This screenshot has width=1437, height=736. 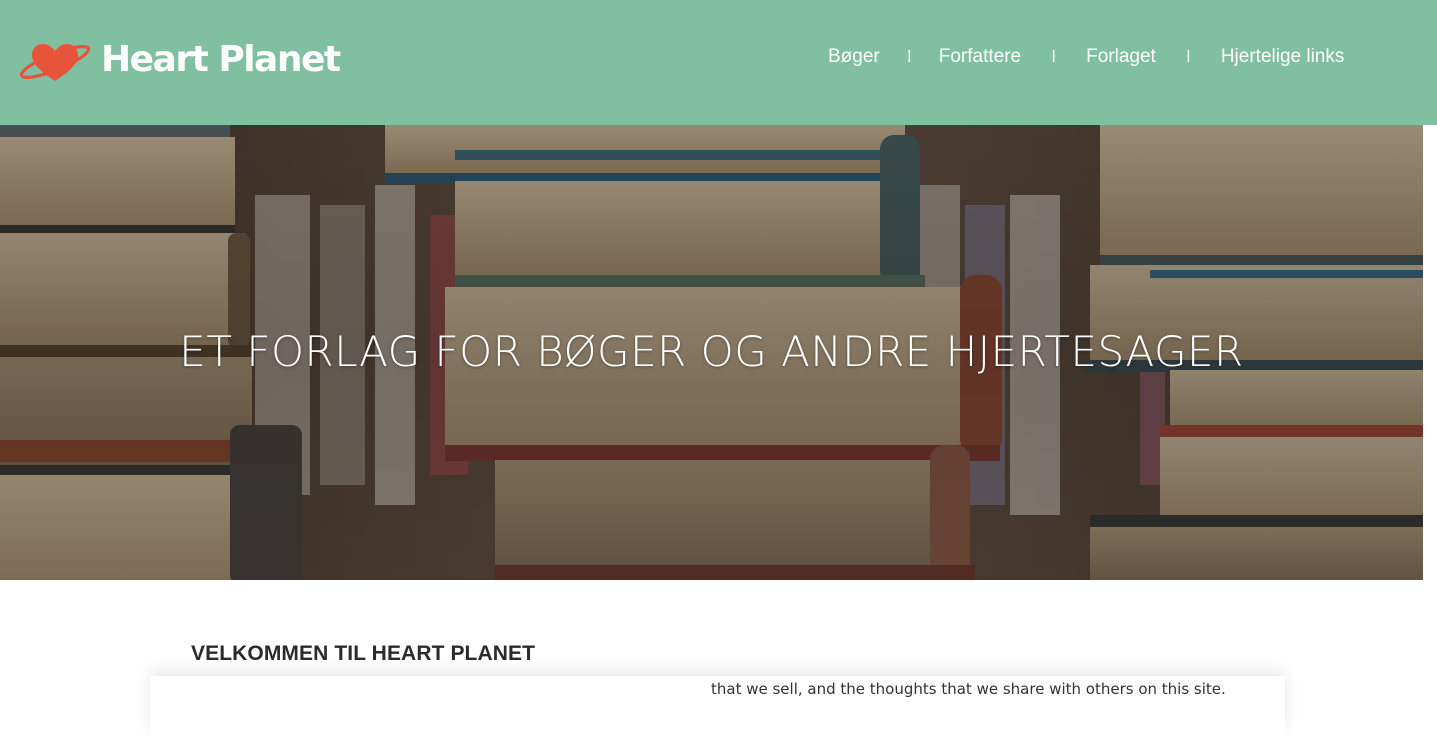 What do you see at coordinates (854, 57) in the screenshot?
I see `nav-item-boger: Bøger` at bounding box center [854, 57].